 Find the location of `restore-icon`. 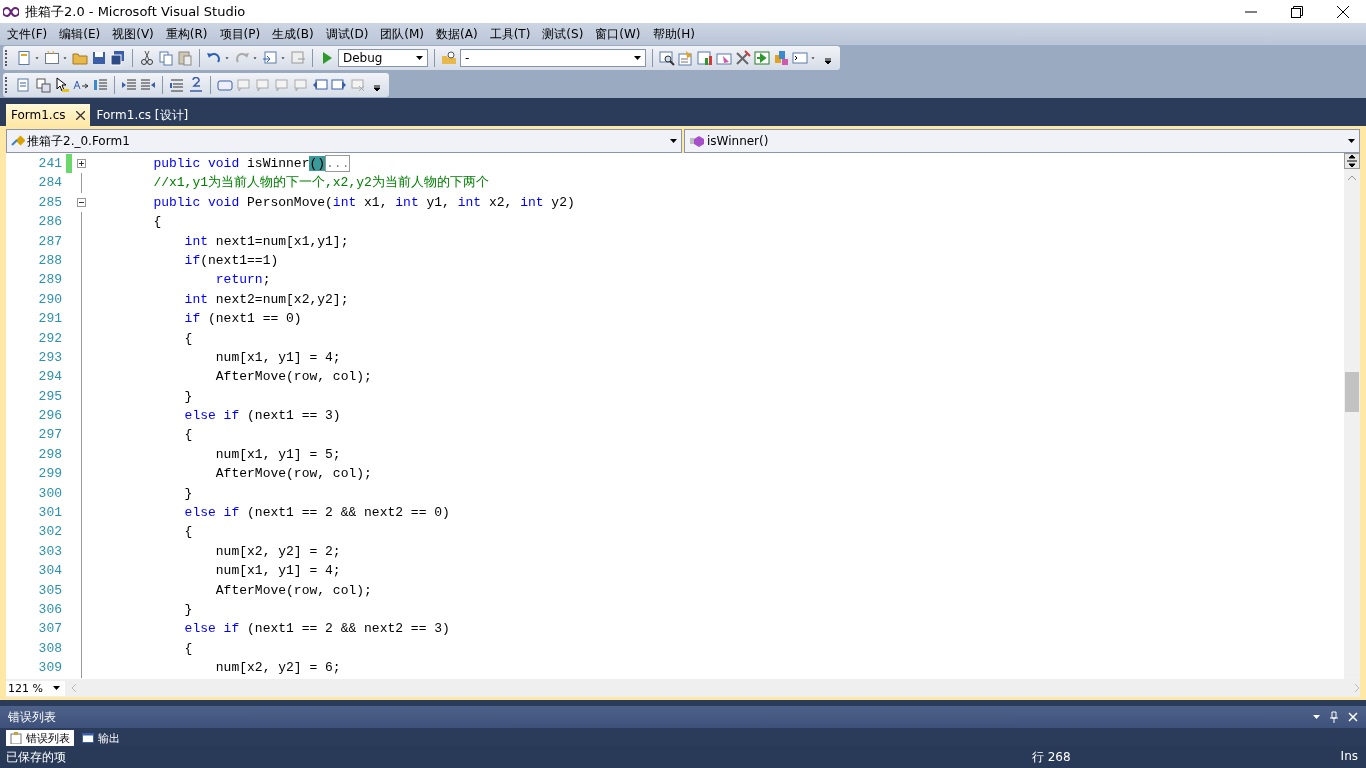

restore-icon is located at coordinates (1297, 11).